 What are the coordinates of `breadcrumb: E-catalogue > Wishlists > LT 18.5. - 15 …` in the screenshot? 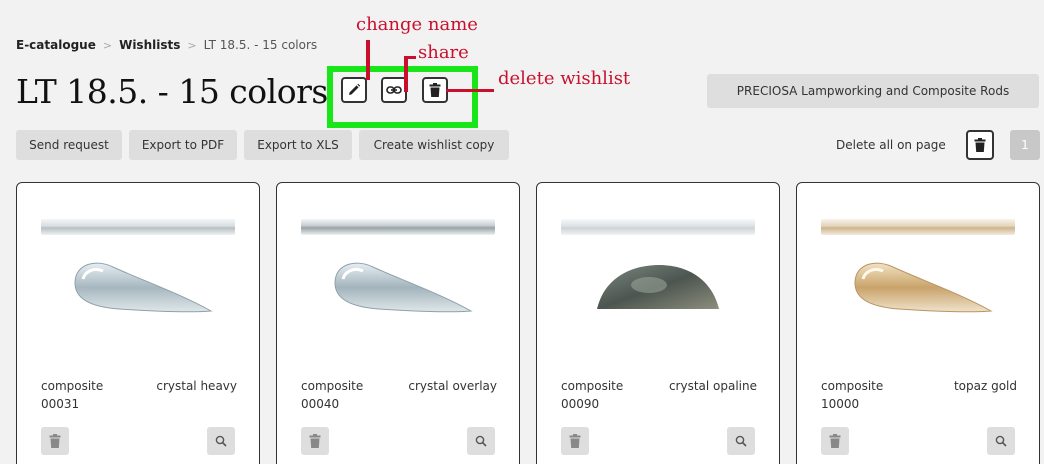 It's located at (166, 45).